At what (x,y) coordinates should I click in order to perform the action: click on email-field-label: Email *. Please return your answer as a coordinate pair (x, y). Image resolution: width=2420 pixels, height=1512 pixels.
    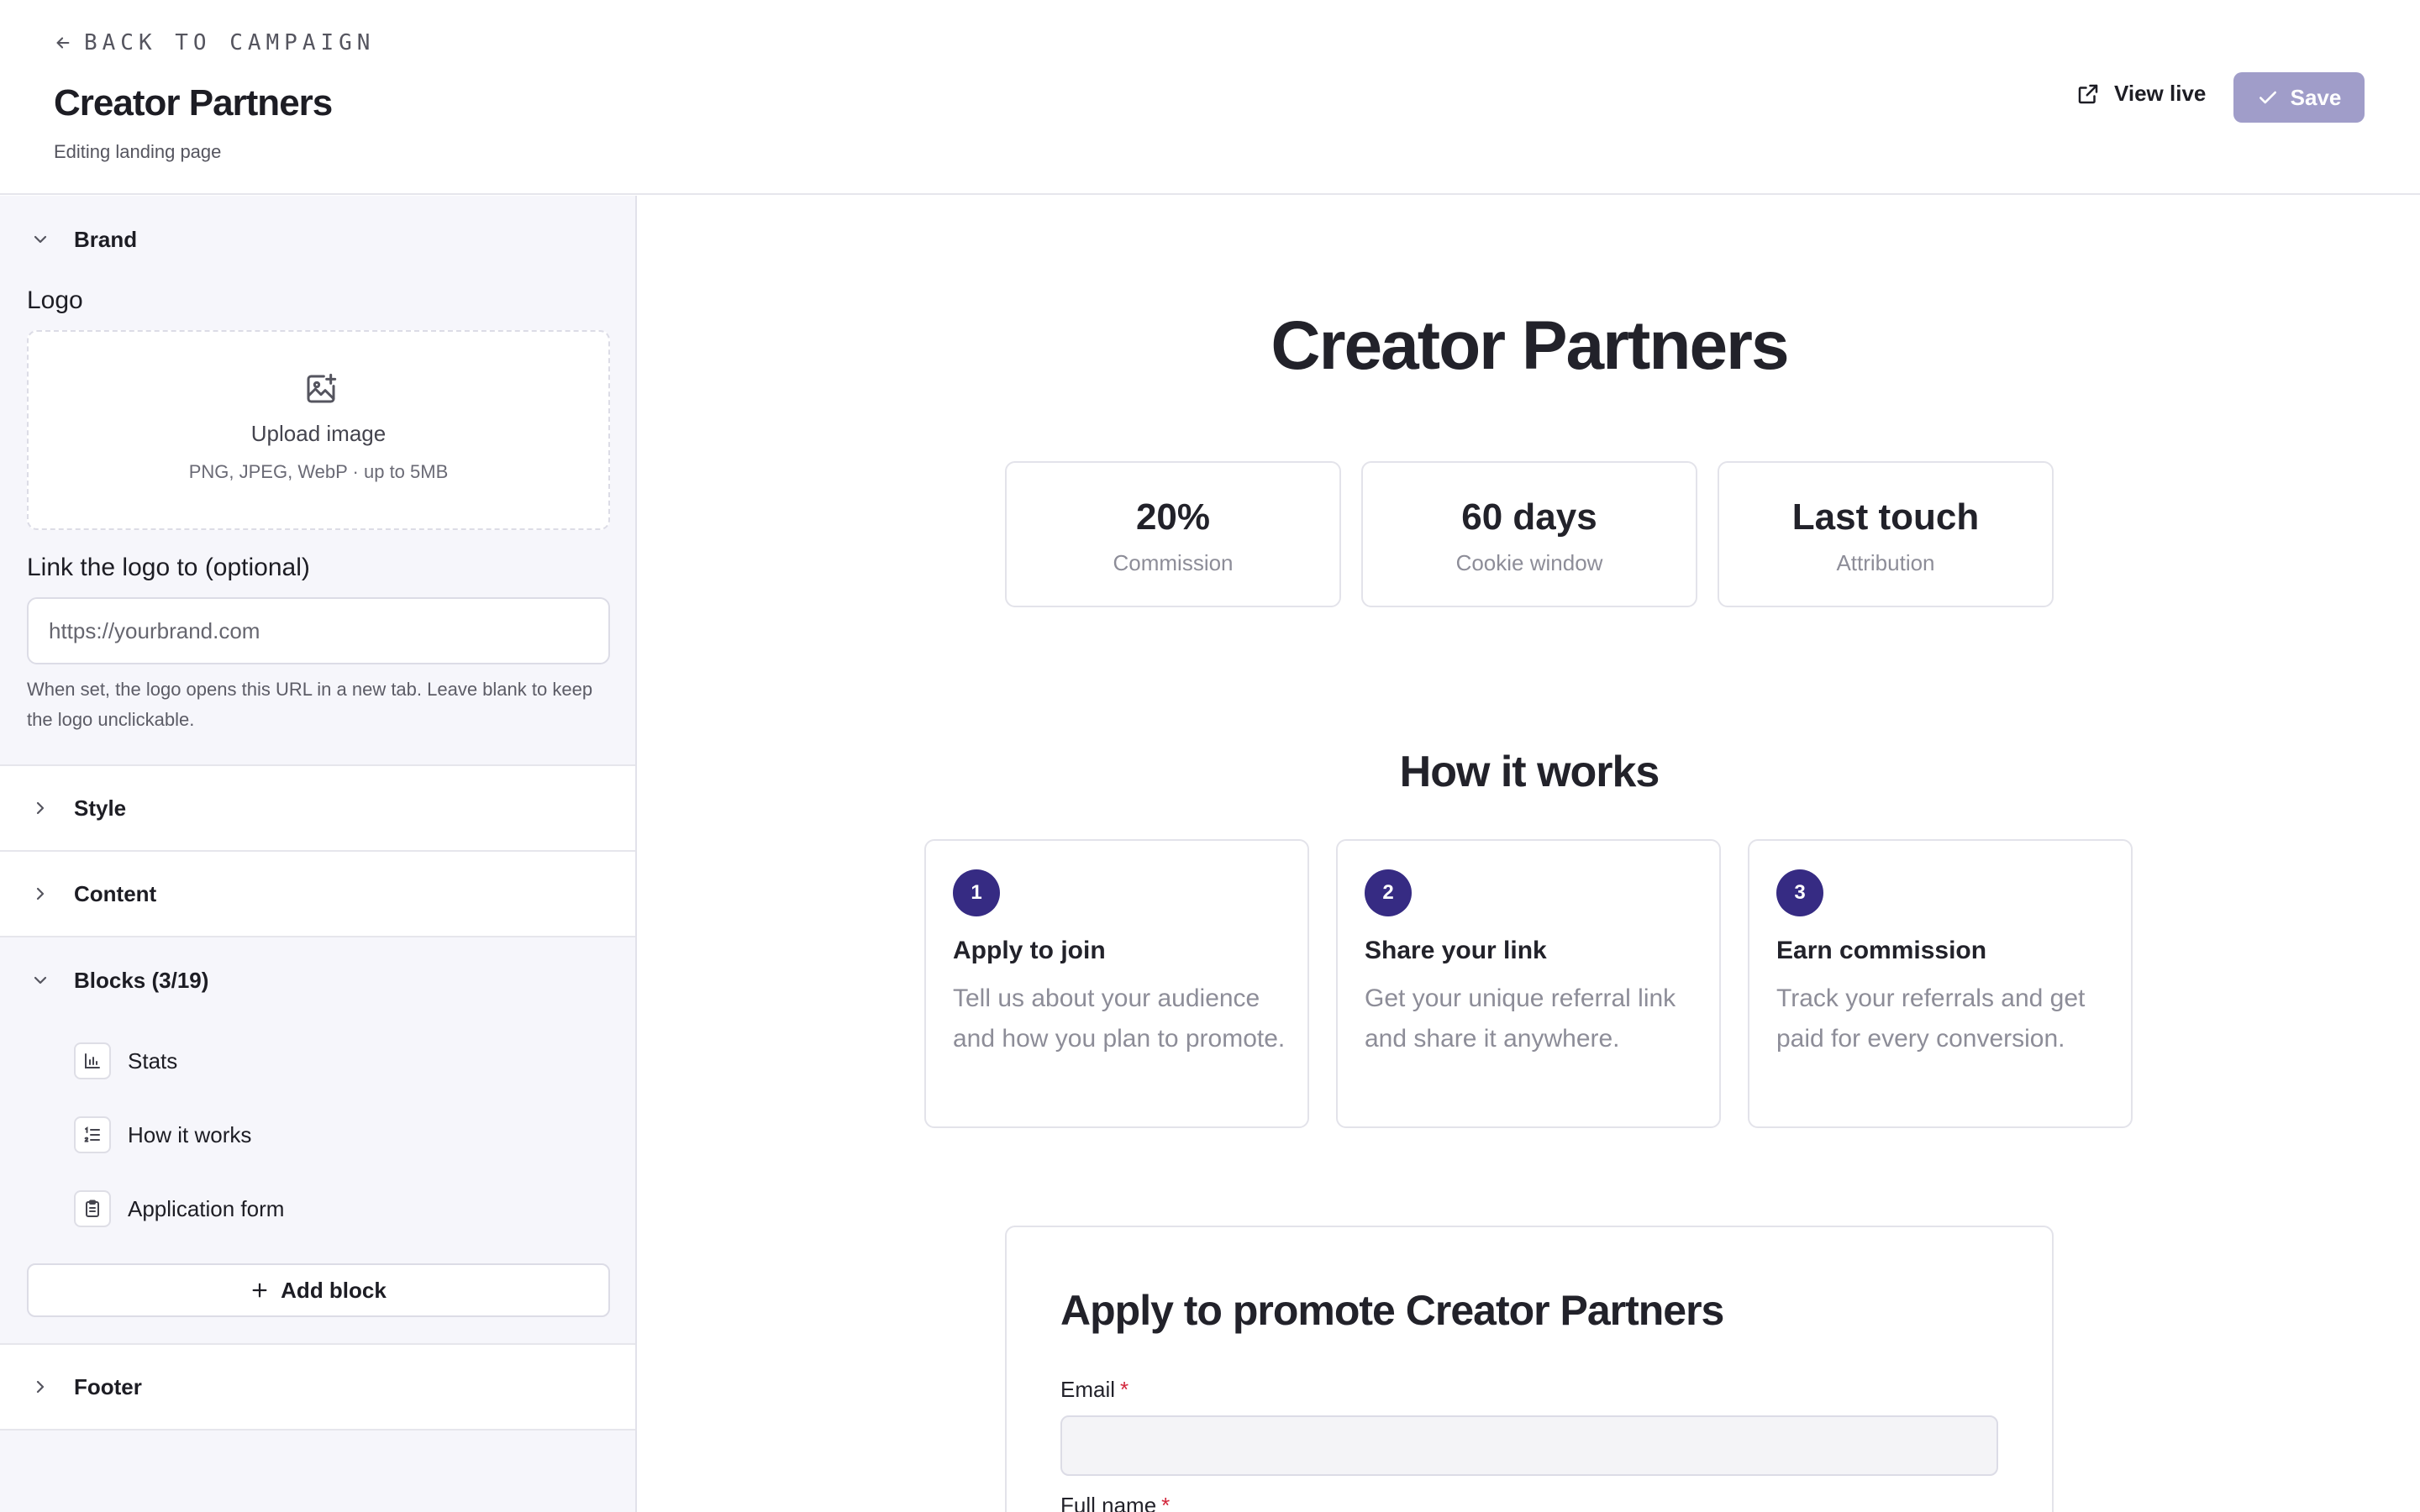
    Looking at the image, I should click on (1094, 1390).